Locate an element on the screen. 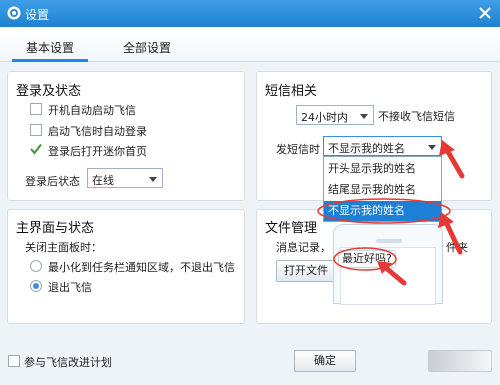 The image size is (500, 385). gear-icon is located at coordinates (14, 13).